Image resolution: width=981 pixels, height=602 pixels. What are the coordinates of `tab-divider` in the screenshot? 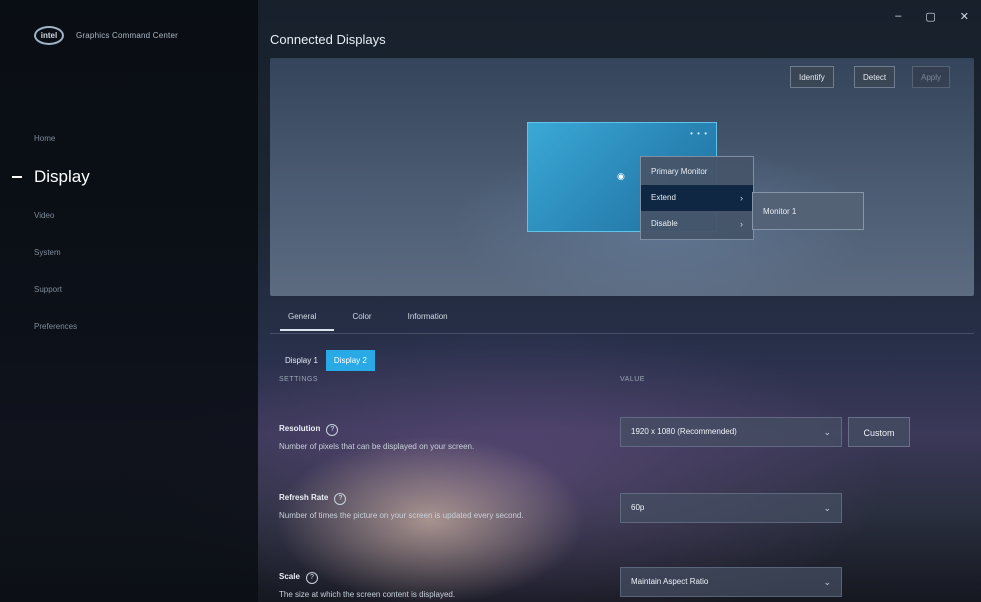 It's located at (622, 333).